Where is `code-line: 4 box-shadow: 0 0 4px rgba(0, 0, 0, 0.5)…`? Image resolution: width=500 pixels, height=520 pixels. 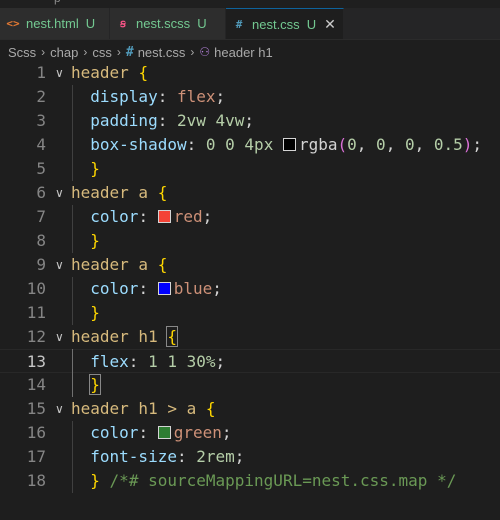 code-line: 4 box-shadow: 0 0 4px rgba(0, 0, 0, 0.5)… is located at coordinates (250, 145).